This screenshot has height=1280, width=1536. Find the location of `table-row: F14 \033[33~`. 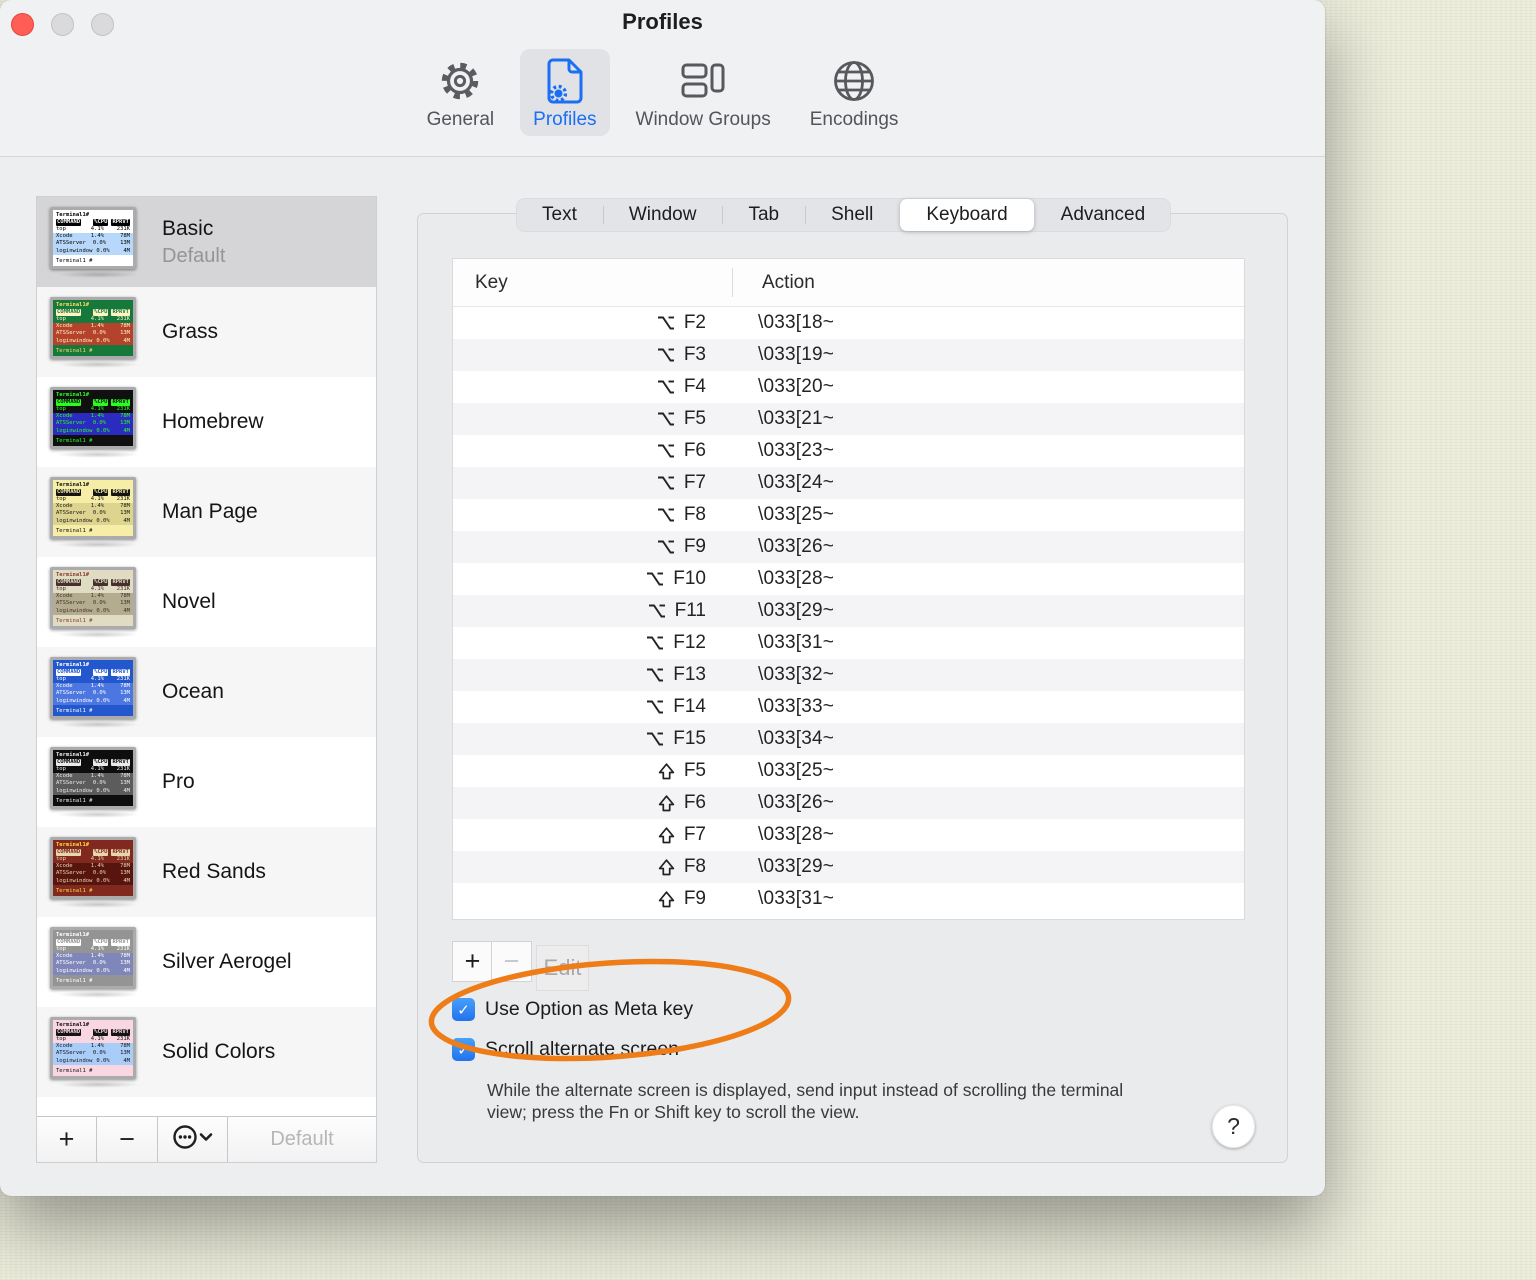

table-row: F14 \033[33~ is located at coordinates (848, 707).